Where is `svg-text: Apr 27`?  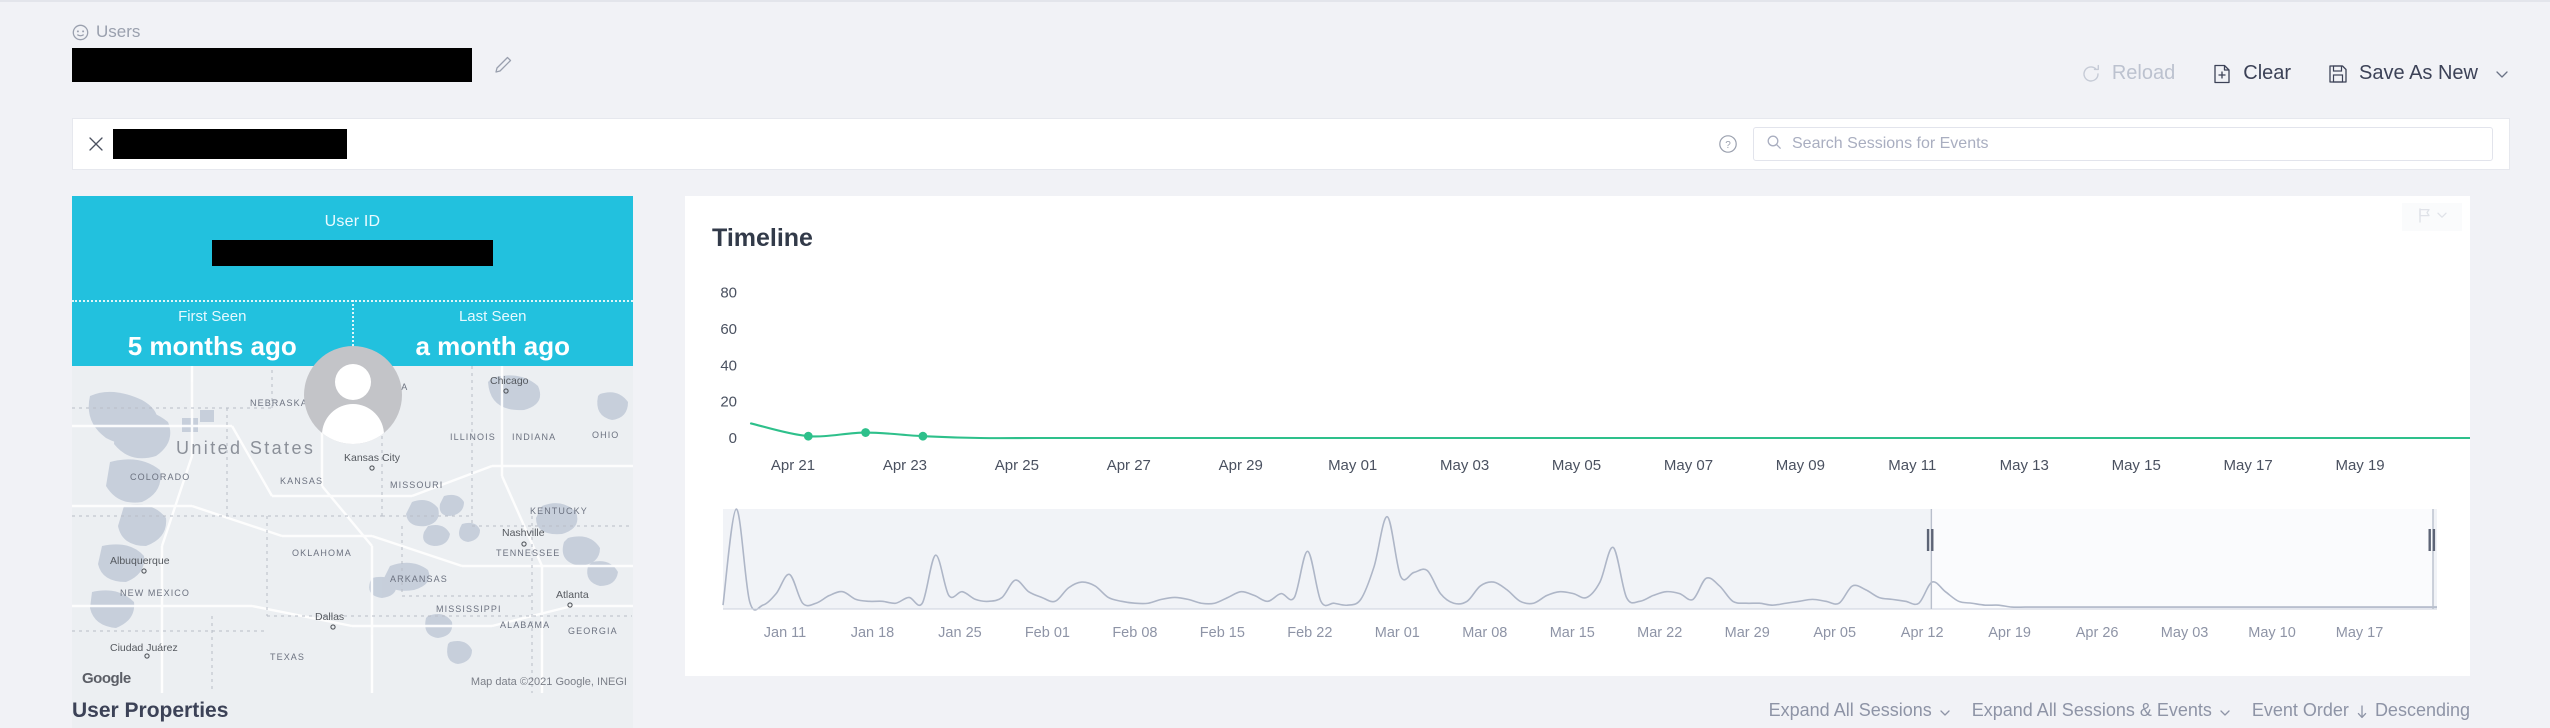 svg-text: Apr 27 is located at coordinates (1129, 465).